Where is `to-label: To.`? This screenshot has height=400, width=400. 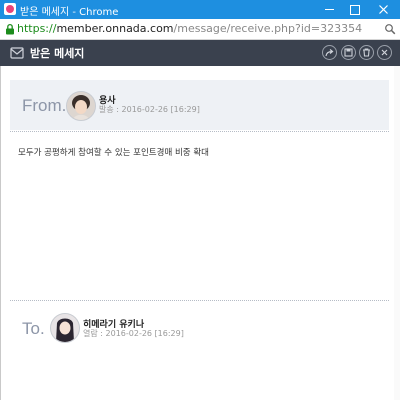
to-label: To. is located at coordinates (33, 328).